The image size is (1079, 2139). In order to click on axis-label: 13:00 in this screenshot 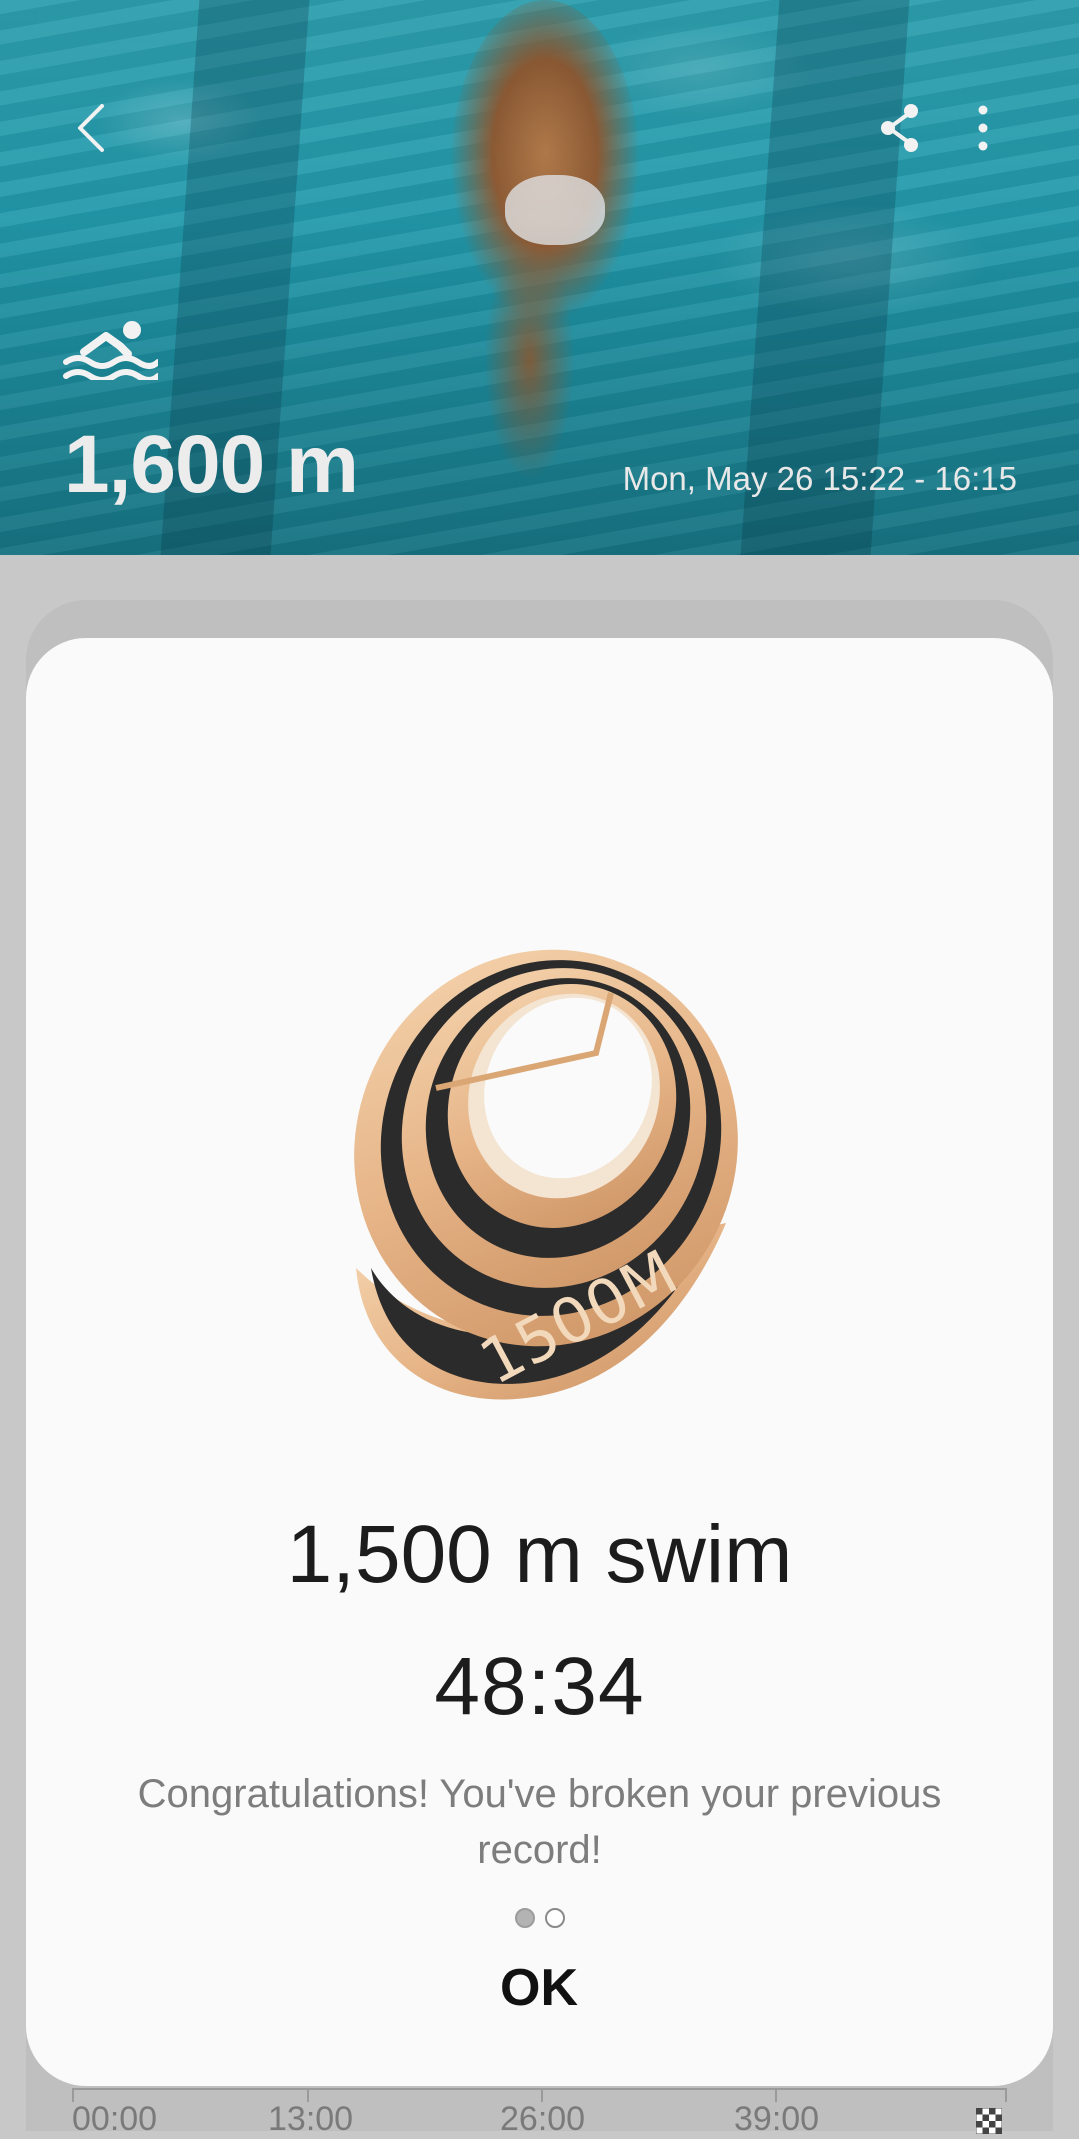, I will do `click(311, 2119)`.